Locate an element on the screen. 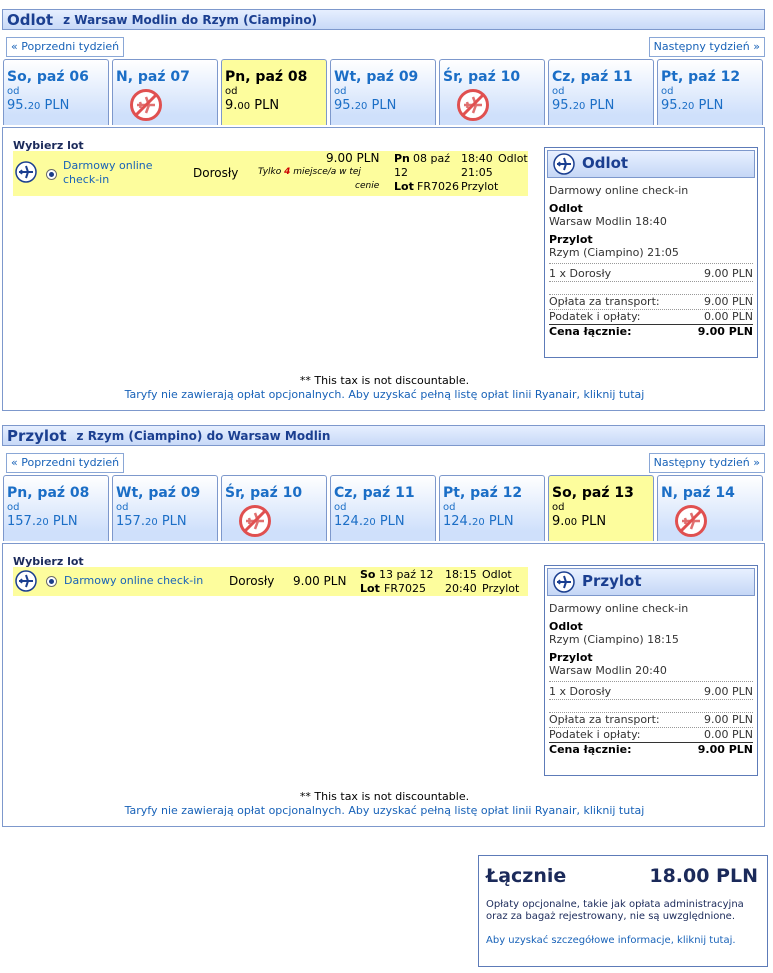  outbound-summary-fare: Darmowy online check-in is located at coordinates (619, 190).